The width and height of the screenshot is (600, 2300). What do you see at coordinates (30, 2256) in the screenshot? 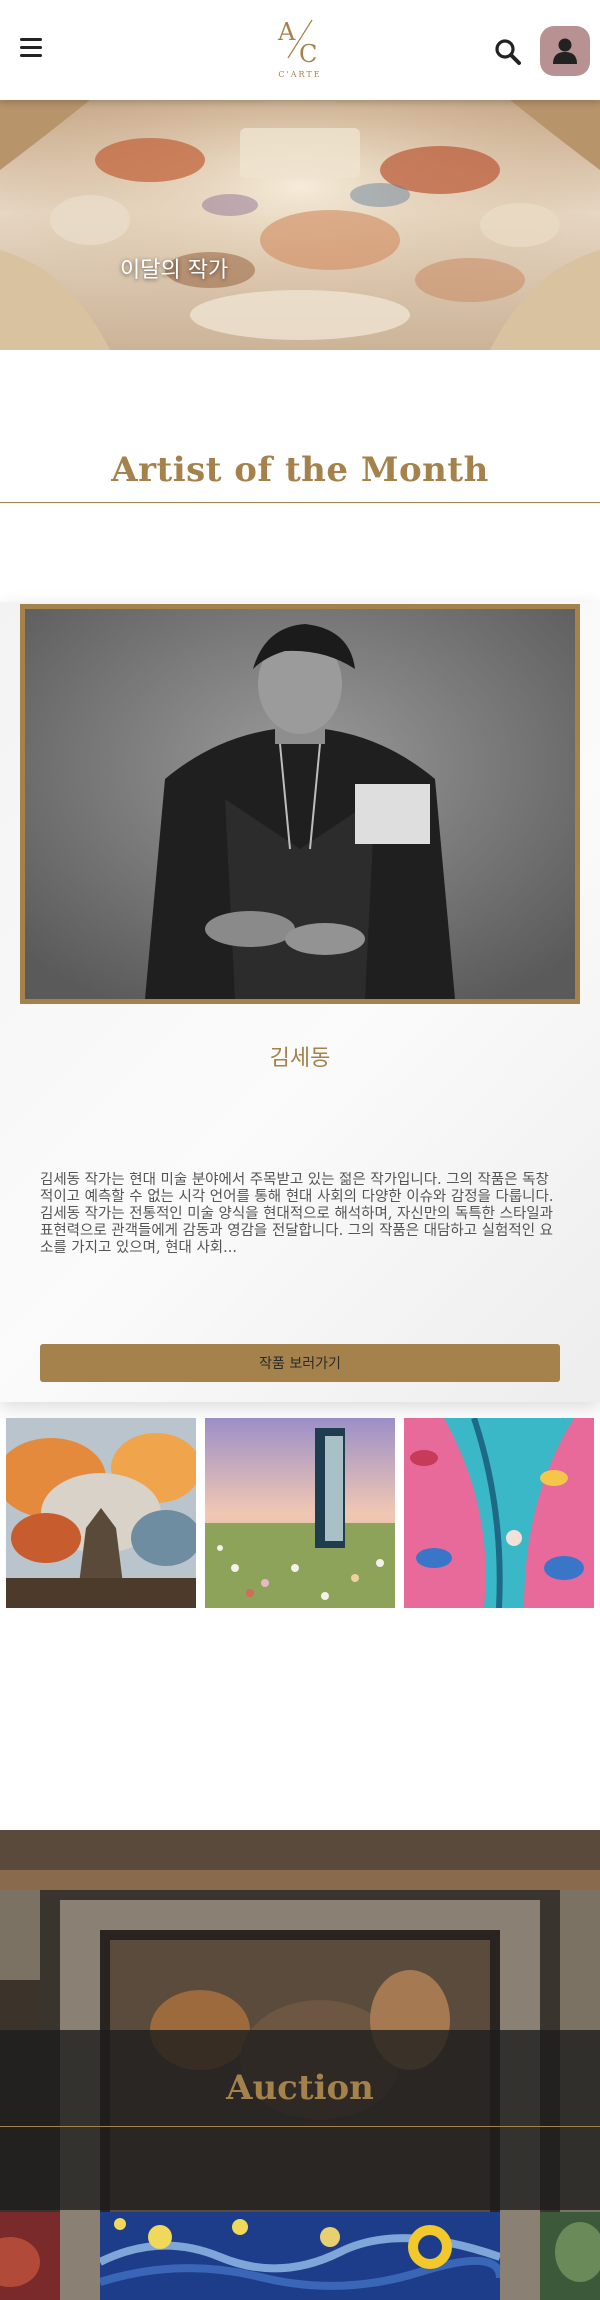
I see `auction-artwork-prev` at bounding box center [30, 2256].